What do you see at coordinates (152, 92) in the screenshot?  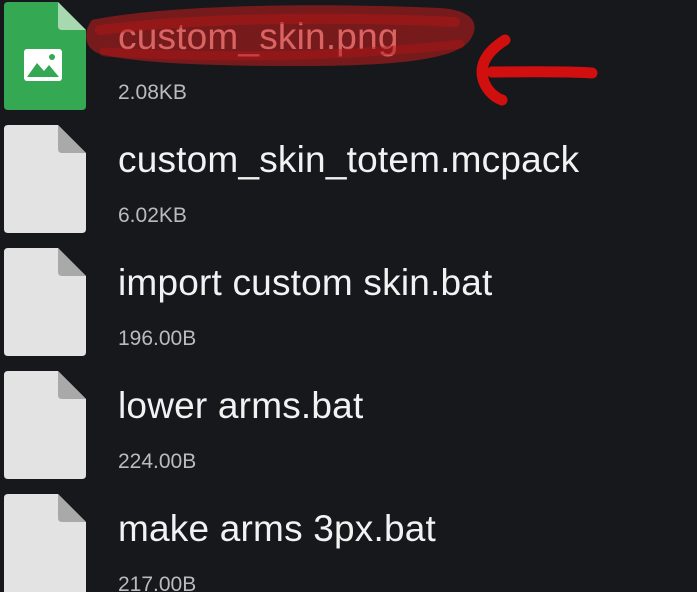 I see `file-size: 2.08KB` at bounding box center [152, 92].